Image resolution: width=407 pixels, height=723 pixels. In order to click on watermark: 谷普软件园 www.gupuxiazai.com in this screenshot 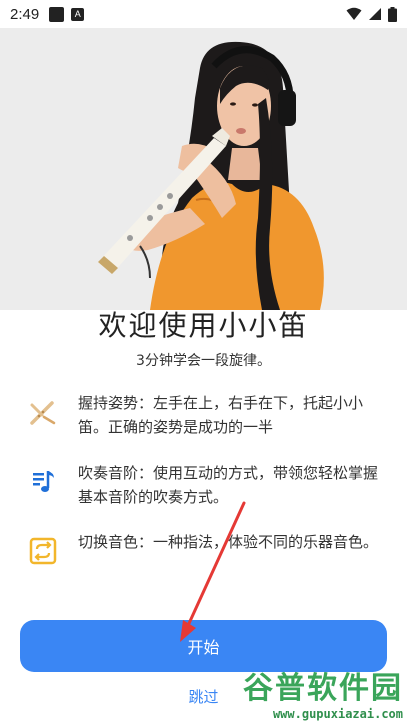, I will do `click(323, 692)`.